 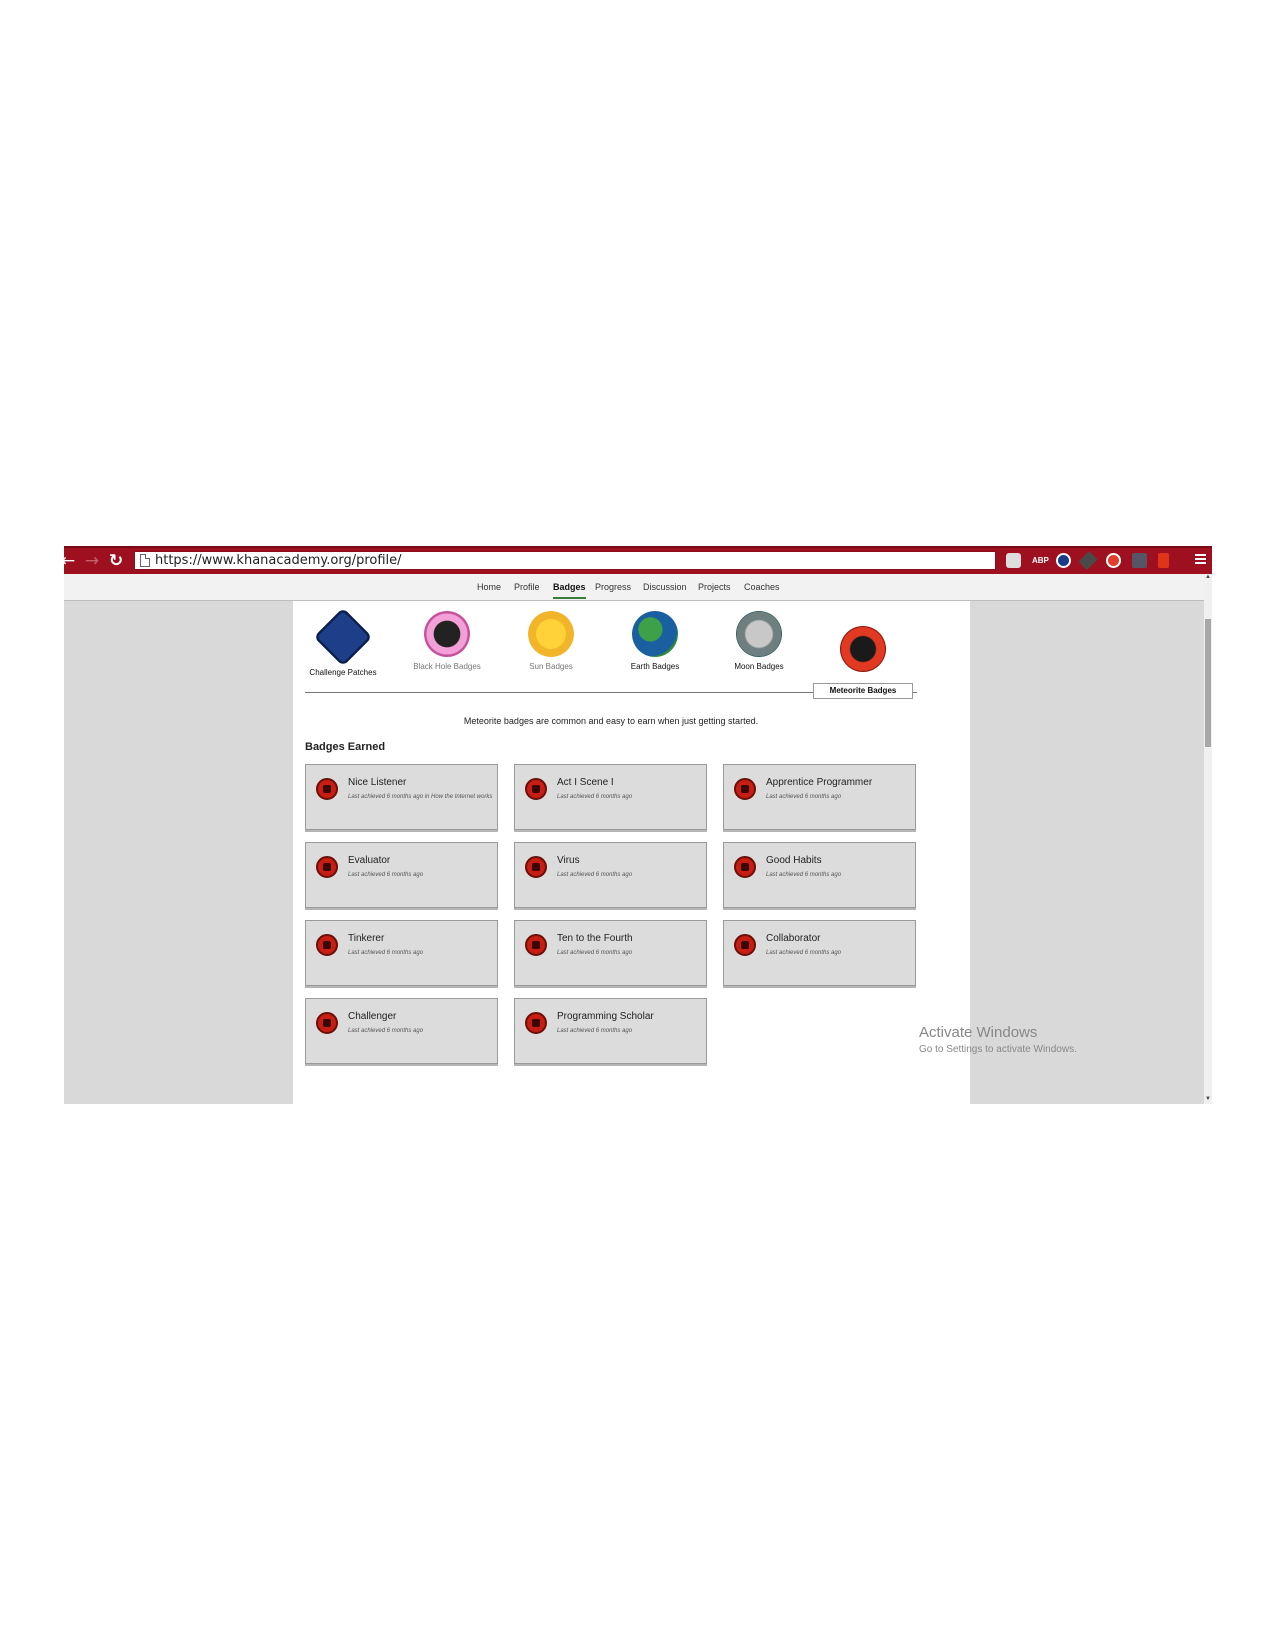 I want to click on address-bar: https://www.khanacademy.org/profile/, so click(x=565, y=560).